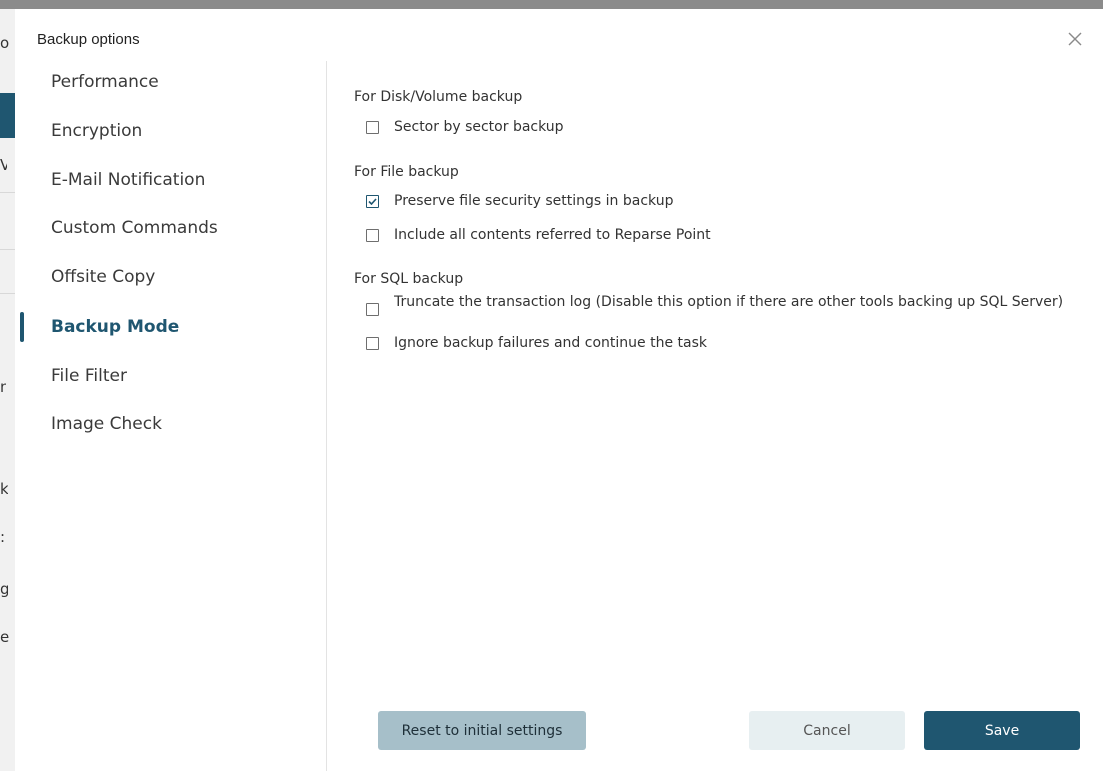 This screenshot has width=1103, height=771. I want to click on nav-item-custom-commands: Custom Commands, so click(134, 228).